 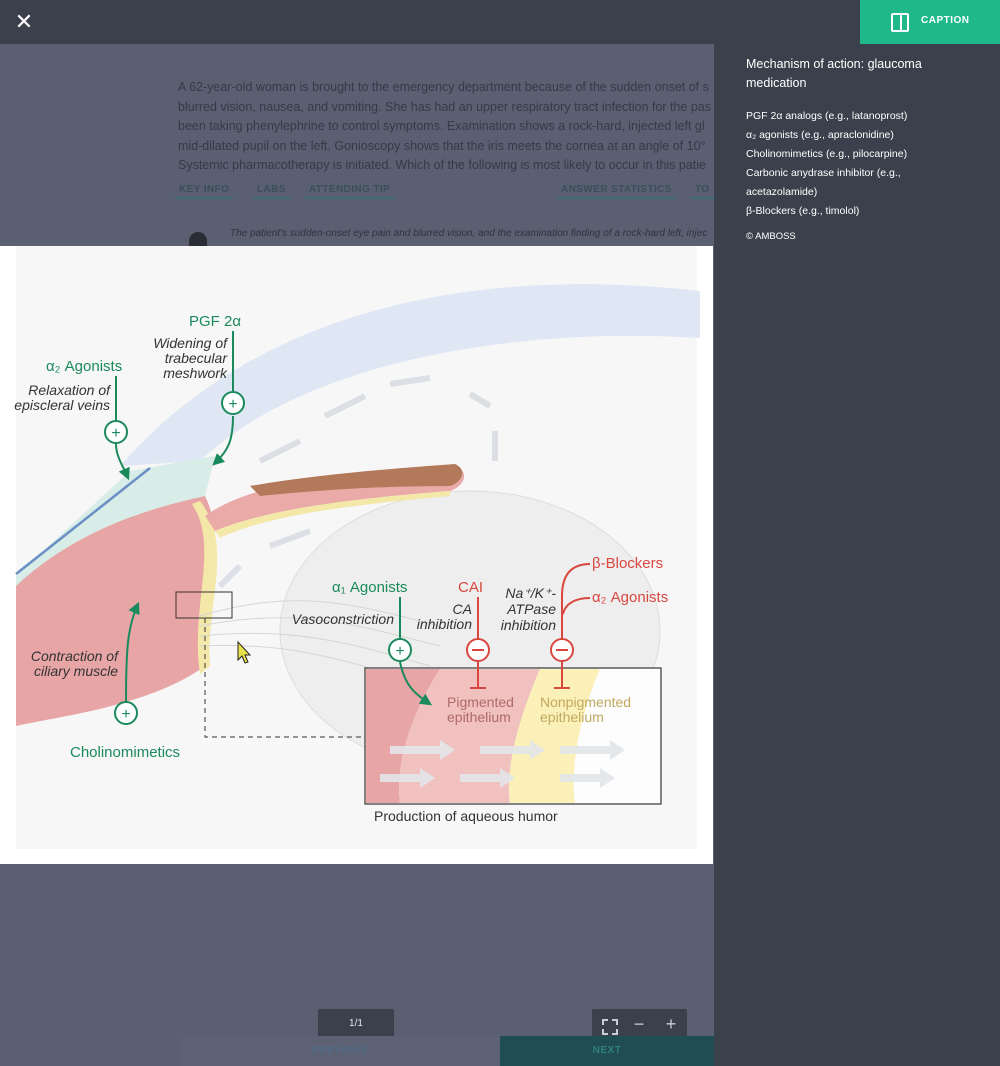 What do you see at coordinates (197, 358) in the screenshot?
I see `label-widening-2: trabecular` at bounding box center [197, 358].